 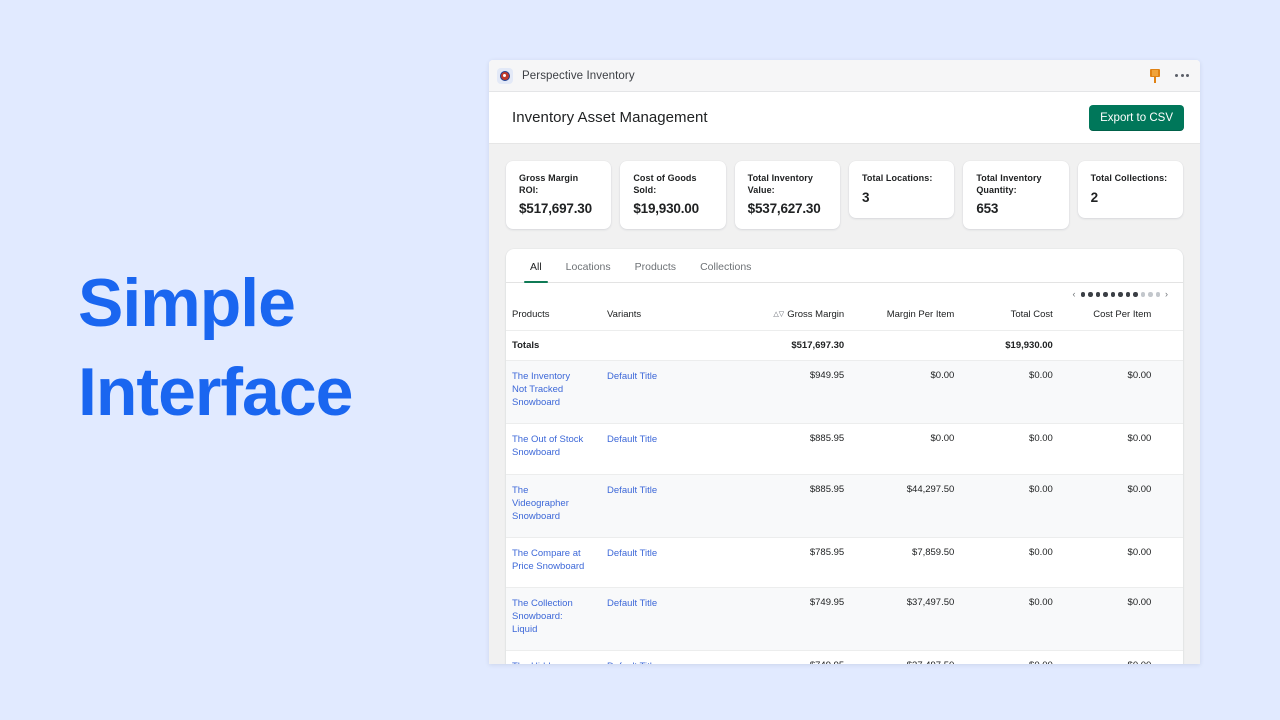 I want to click on cell-margin-per-item: $0.00, so click(x=942, y=376).